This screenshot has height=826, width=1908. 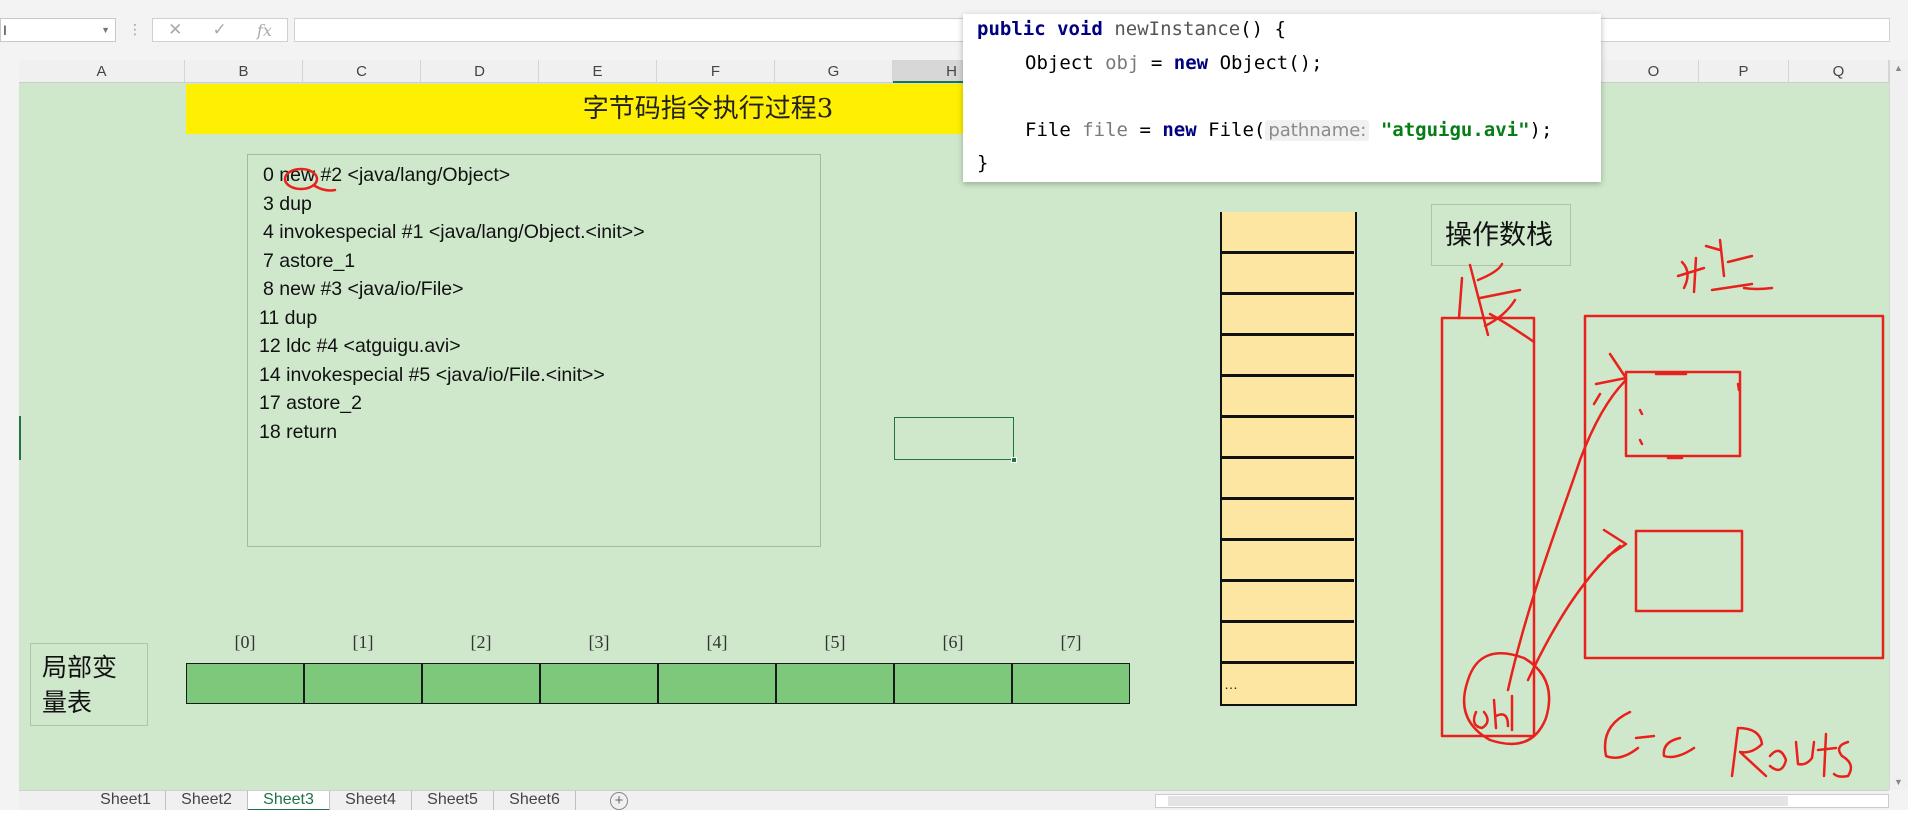 I want to click on code-punct: () {, so click(x=1263, y=29).